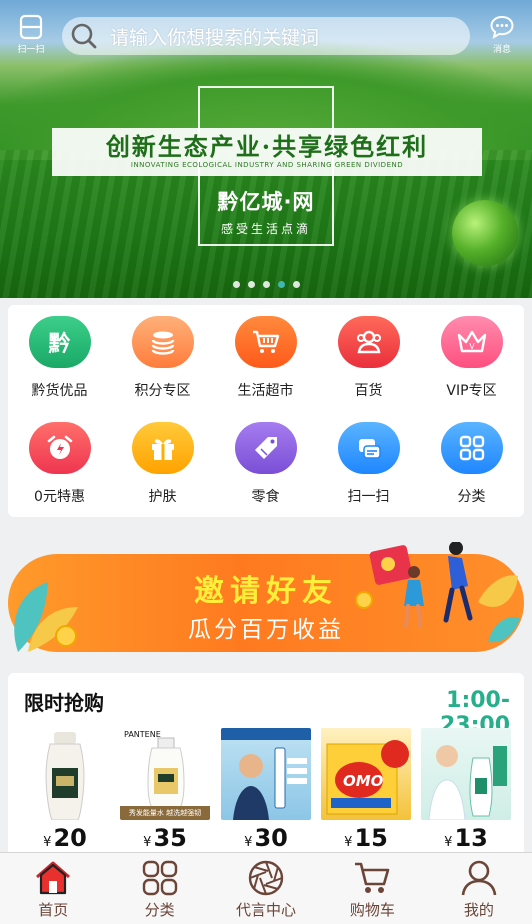 The image size is (532, 924). I want to click on category-label: 生活超市, so click(265, 391).